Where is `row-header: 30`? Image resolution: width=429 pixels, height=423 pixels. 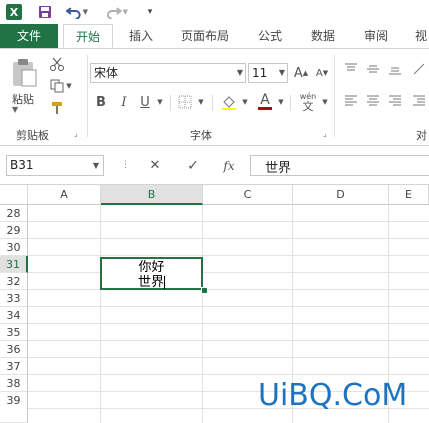 row-header: 30 is located at coordinates (14, 247).